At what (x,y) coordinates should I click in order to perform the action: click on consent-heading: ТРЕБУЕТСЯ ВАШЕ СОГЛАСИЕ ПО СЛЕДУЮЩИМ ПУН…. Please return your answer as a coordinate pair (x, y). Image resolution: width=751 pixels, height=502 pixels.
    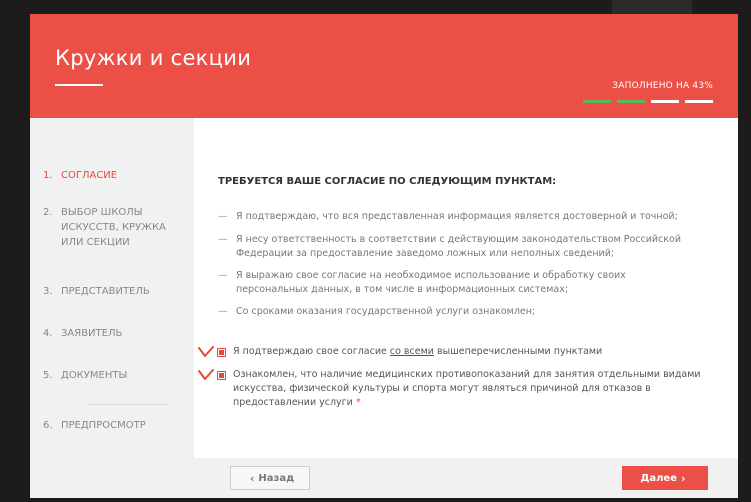
    Looking at the image, I should click on (387, 181).